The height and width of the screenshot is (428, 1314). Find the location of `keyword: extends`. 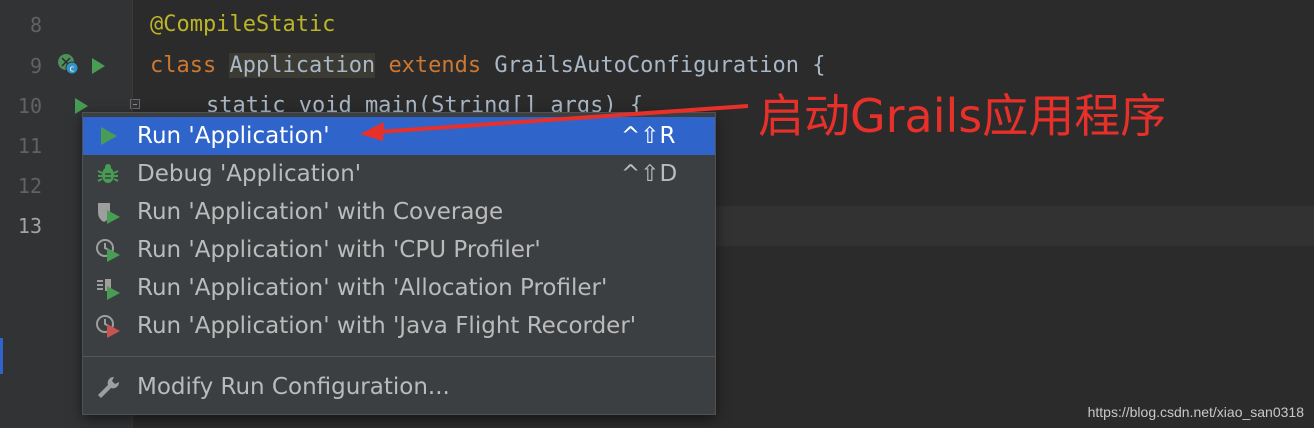

keyword: extends is located at coordinates (435, 65).